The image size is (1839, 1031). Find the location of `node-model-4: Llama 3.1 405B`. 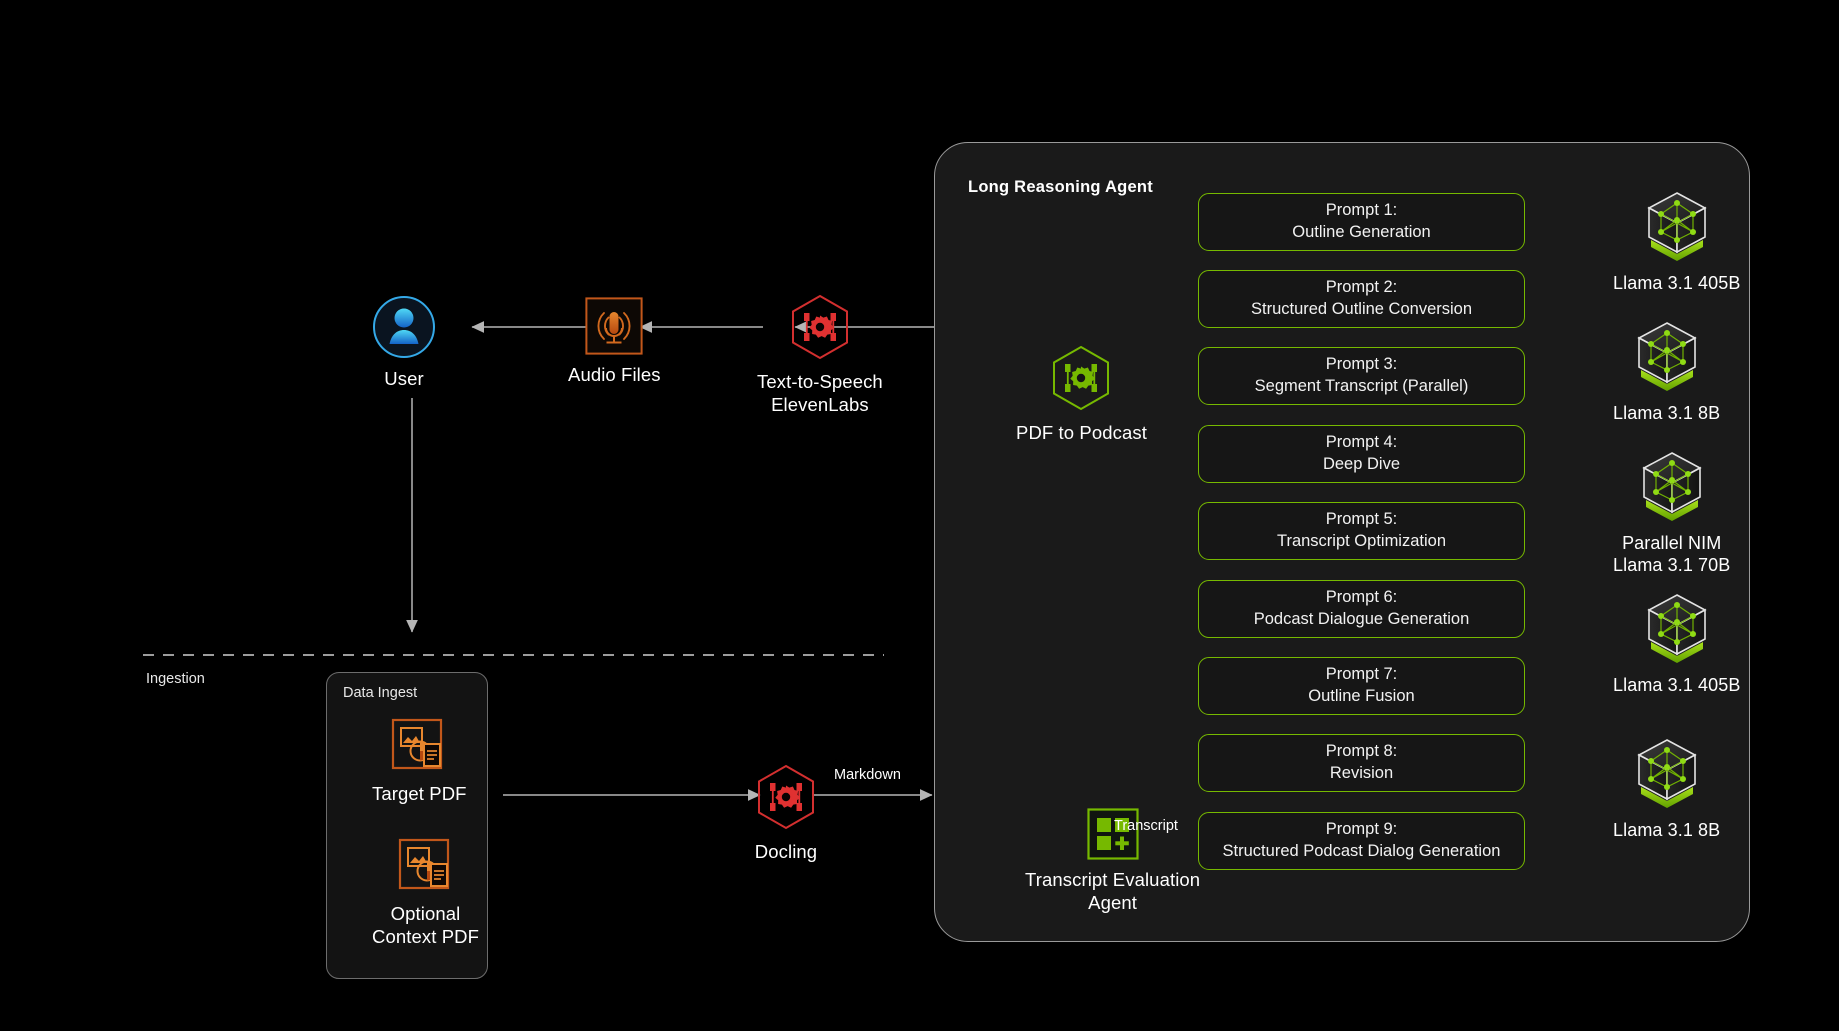

node-model-4: Llama 3.1 405B is located at coordinates (1677, 643).